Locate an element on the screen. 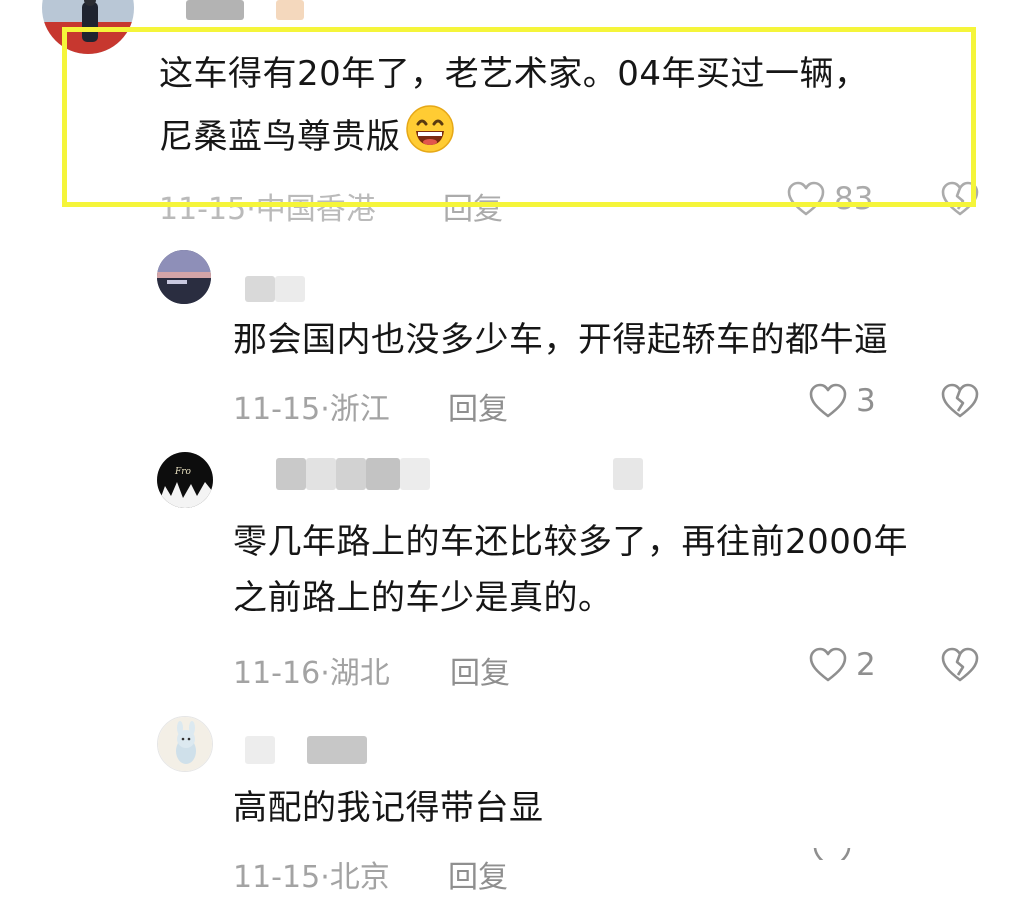 Image resolution: width=1024 pixels, height=915 pixels. comment-meta: 11-15·中国香港 is located at coordinates (267, 206).